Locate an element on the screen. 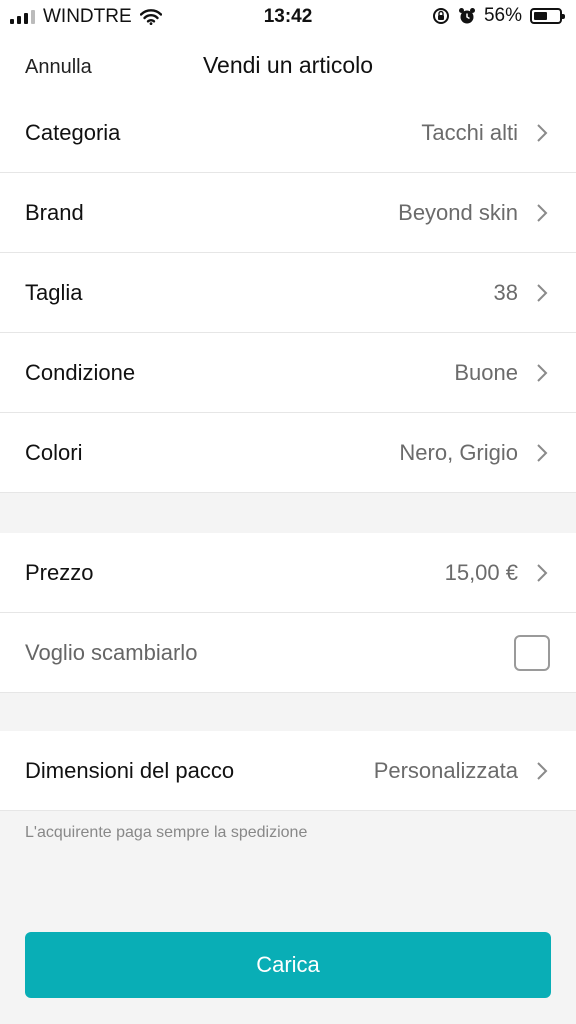 The width and height of the screenshot is (576, 1024). row-label: Categoria is located at coordinates (73, 132).